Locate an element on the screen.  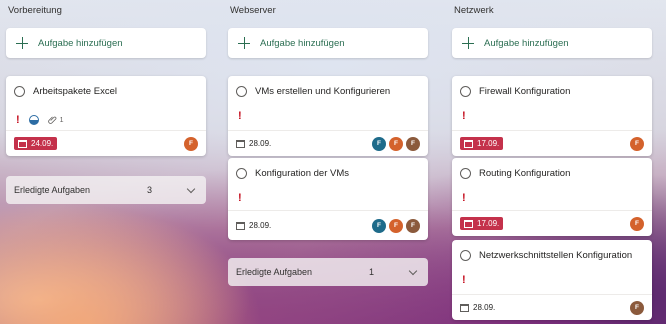
progress-in-progress-icon is located at coordinates (33, 120).